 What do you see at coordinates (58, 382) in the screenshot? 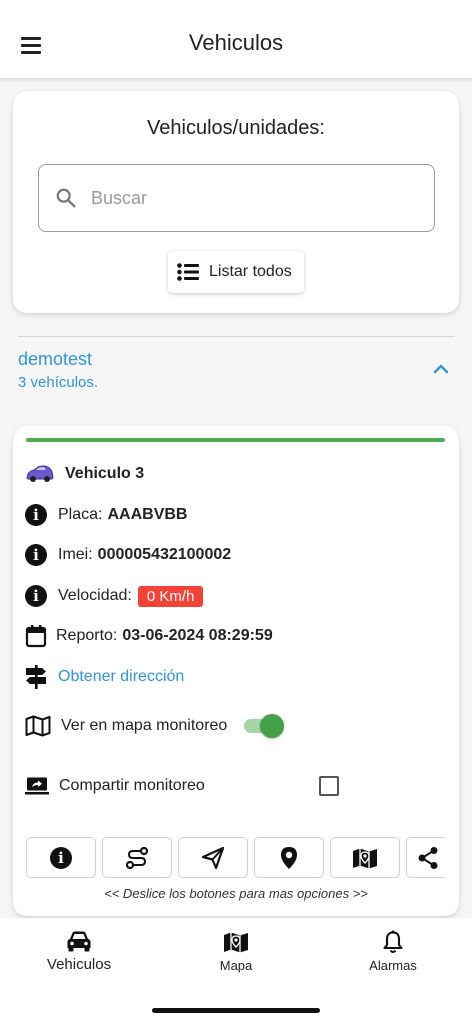
I see `group-vehicle-count: 3 vehículos.` at bounding box center [58, 382].